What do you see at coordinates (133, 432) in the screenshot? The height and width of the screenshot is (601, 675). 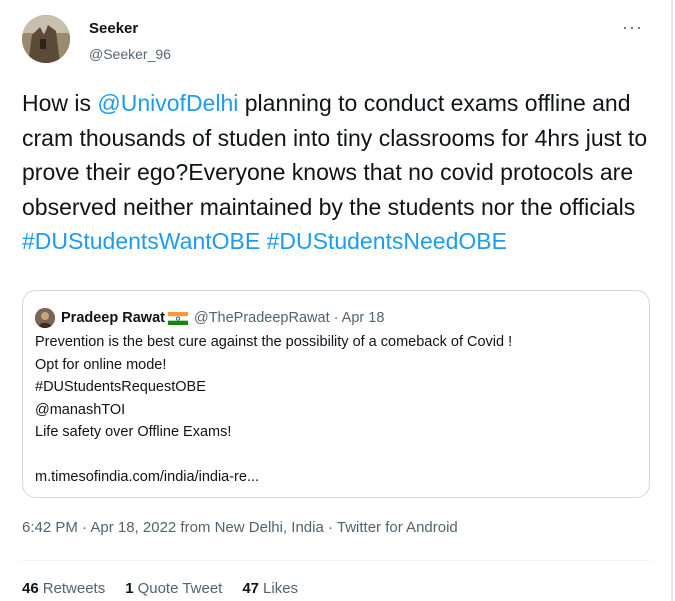 I see `quoted-tweet-line: Life safety over Offline Exams!` at bounding box center [133, 432].